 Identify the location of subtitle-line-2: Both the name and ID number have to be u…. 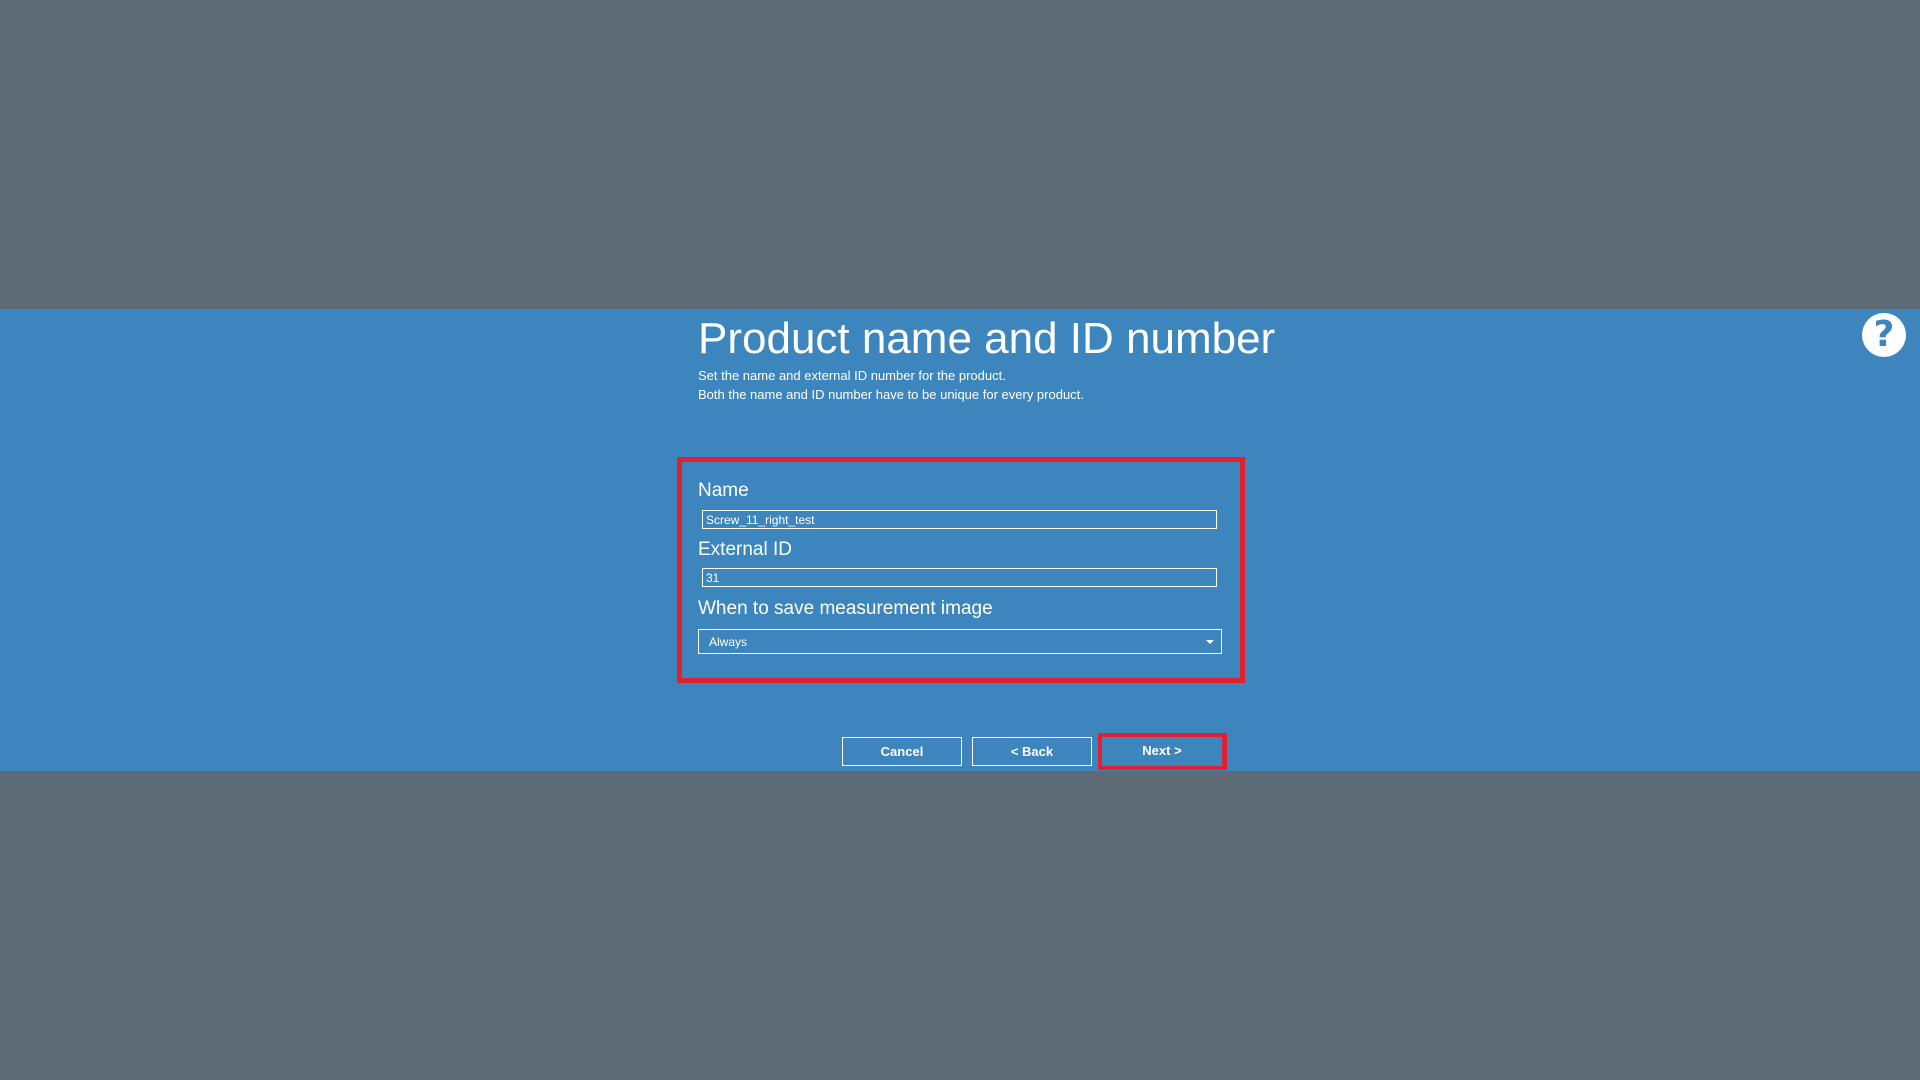
(891, 394).